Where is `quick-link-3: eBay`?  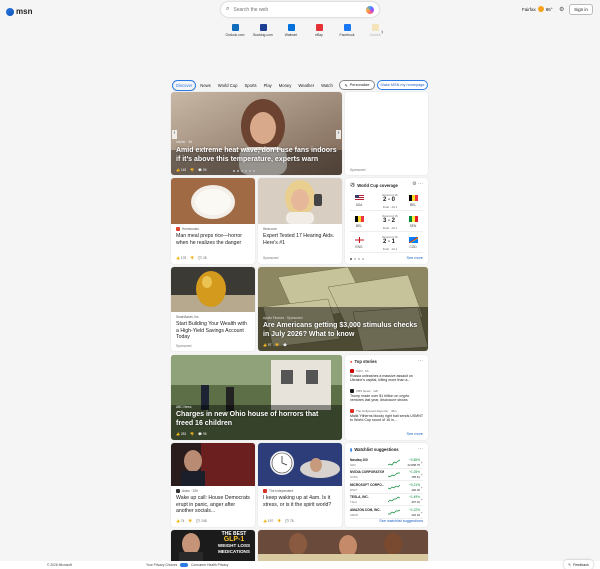 quick-link-3: eBay is located at coordinates (319, 30).